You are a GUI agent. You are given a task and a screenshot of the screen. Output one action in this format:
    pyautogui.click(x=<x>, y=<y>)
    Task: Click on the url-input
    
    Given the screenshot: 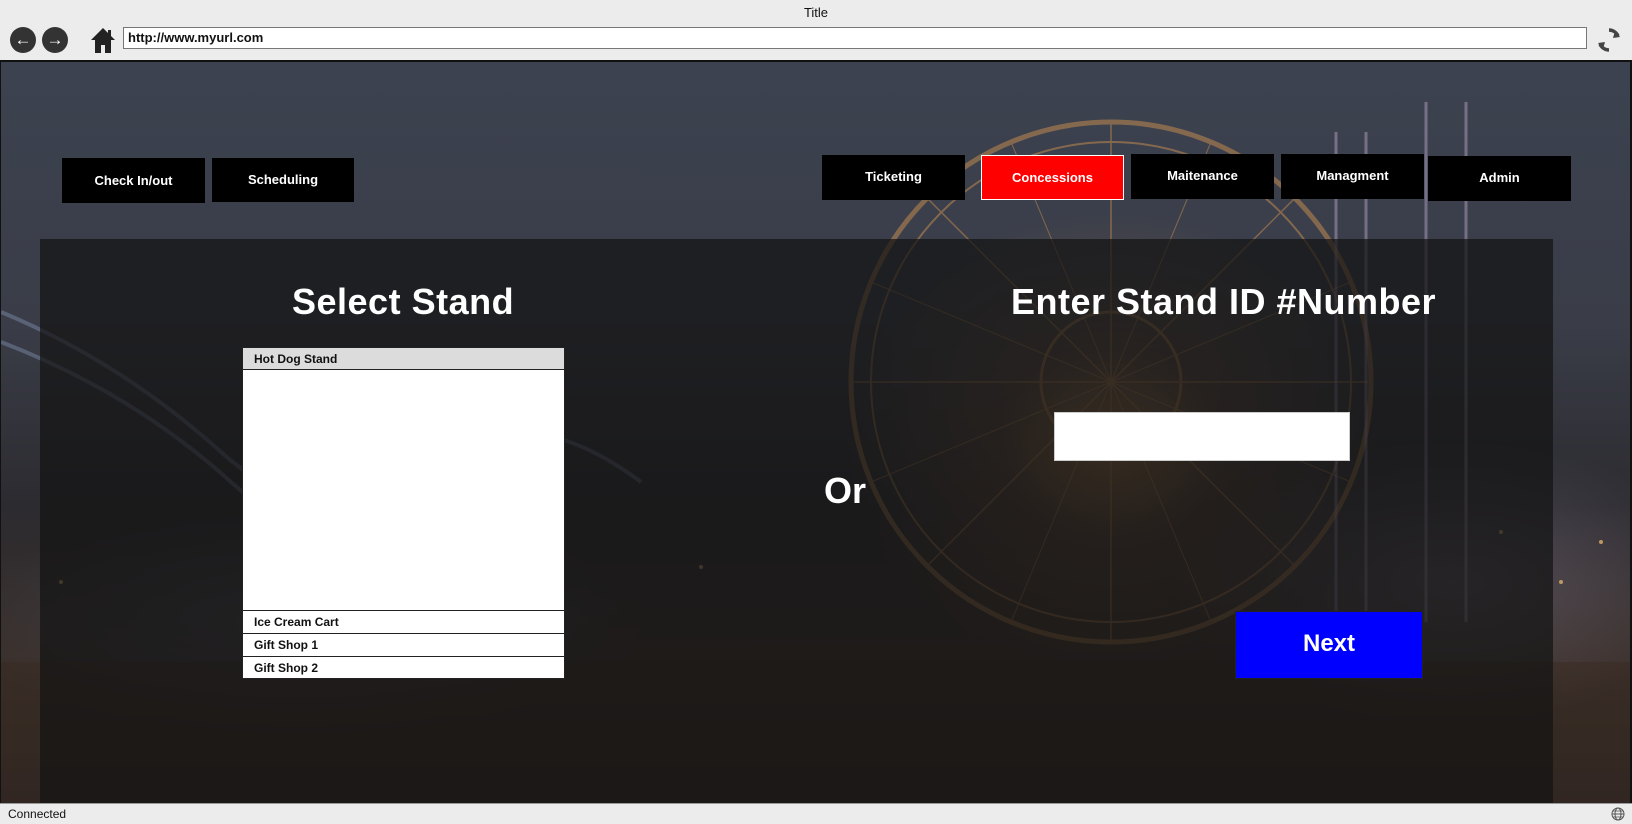 What is the action you would take?
    pyautogui.click(x=855, y=38)
    